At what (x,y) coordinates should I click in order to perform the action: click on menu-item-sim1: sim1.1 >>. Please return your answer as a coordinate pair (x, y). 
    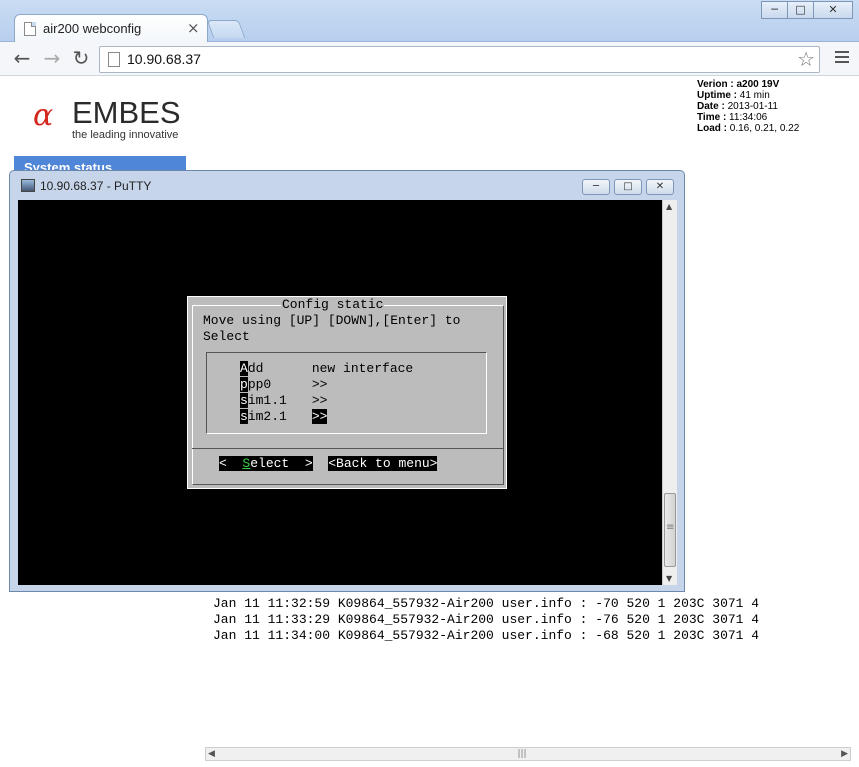
    Looking at the image, I should click on (283, 401).